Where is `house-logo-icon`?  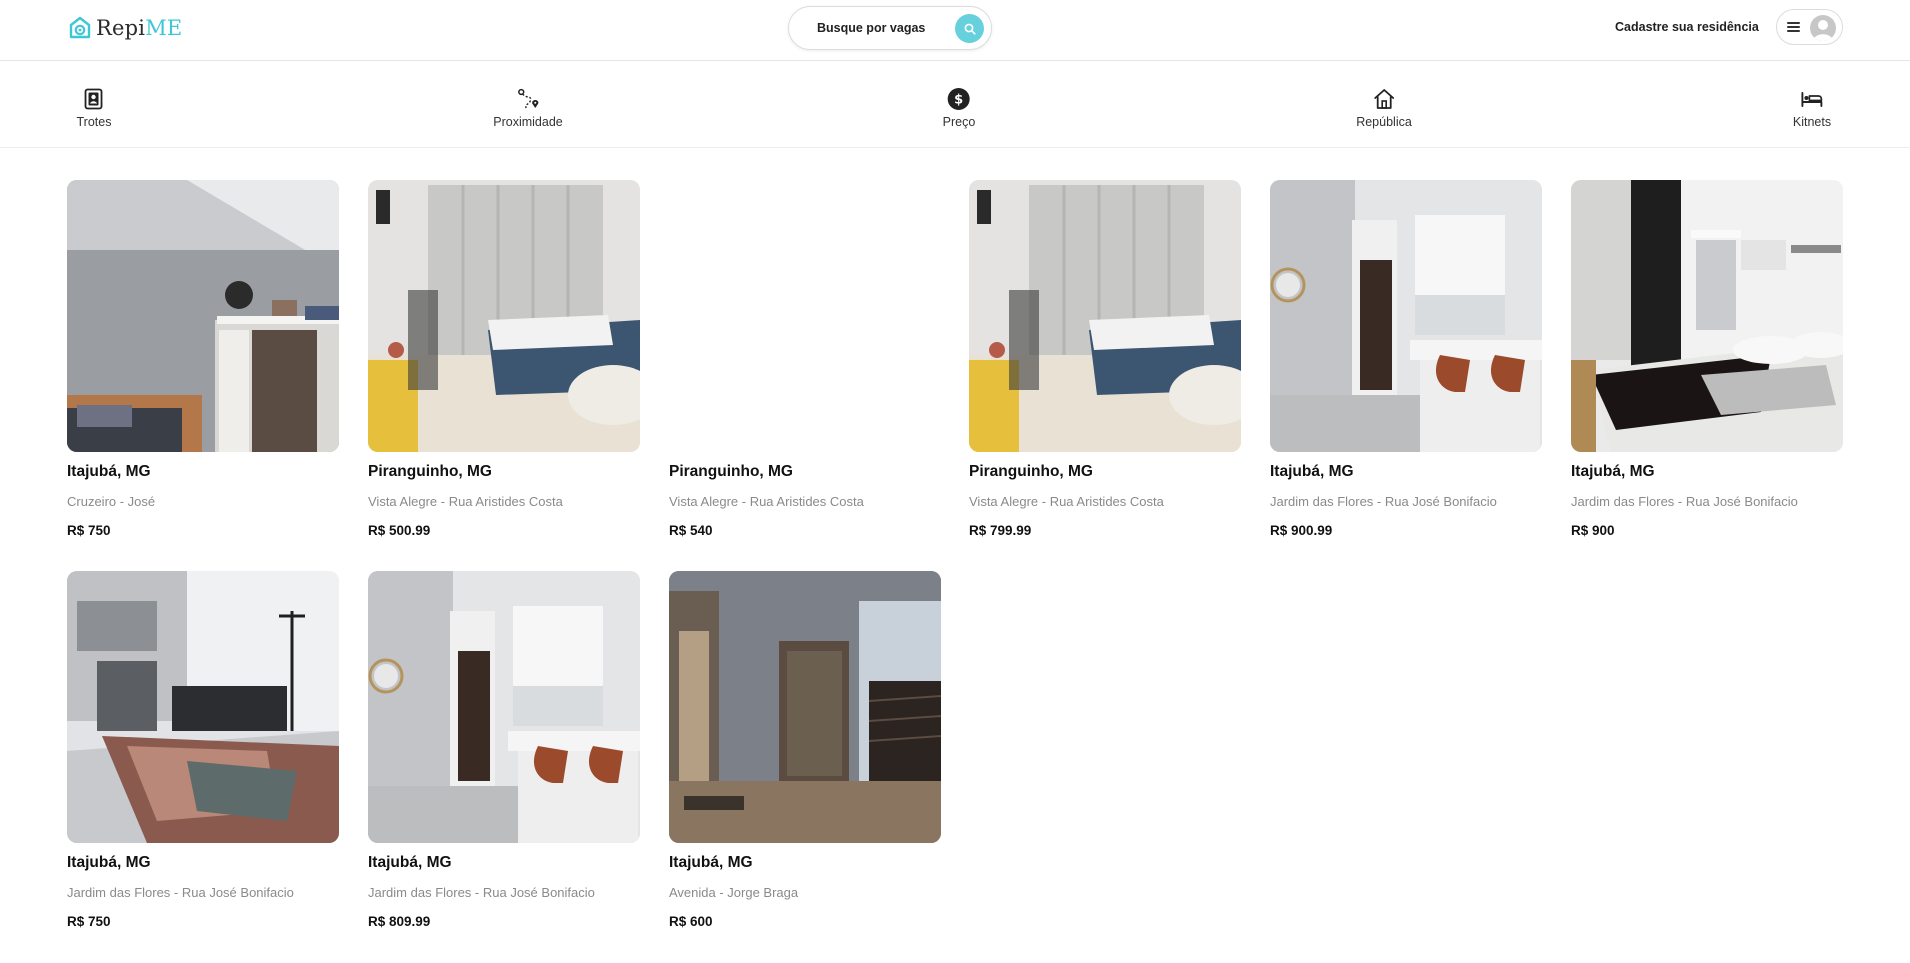 house-logo-icon is located at coordinates (80, 27).